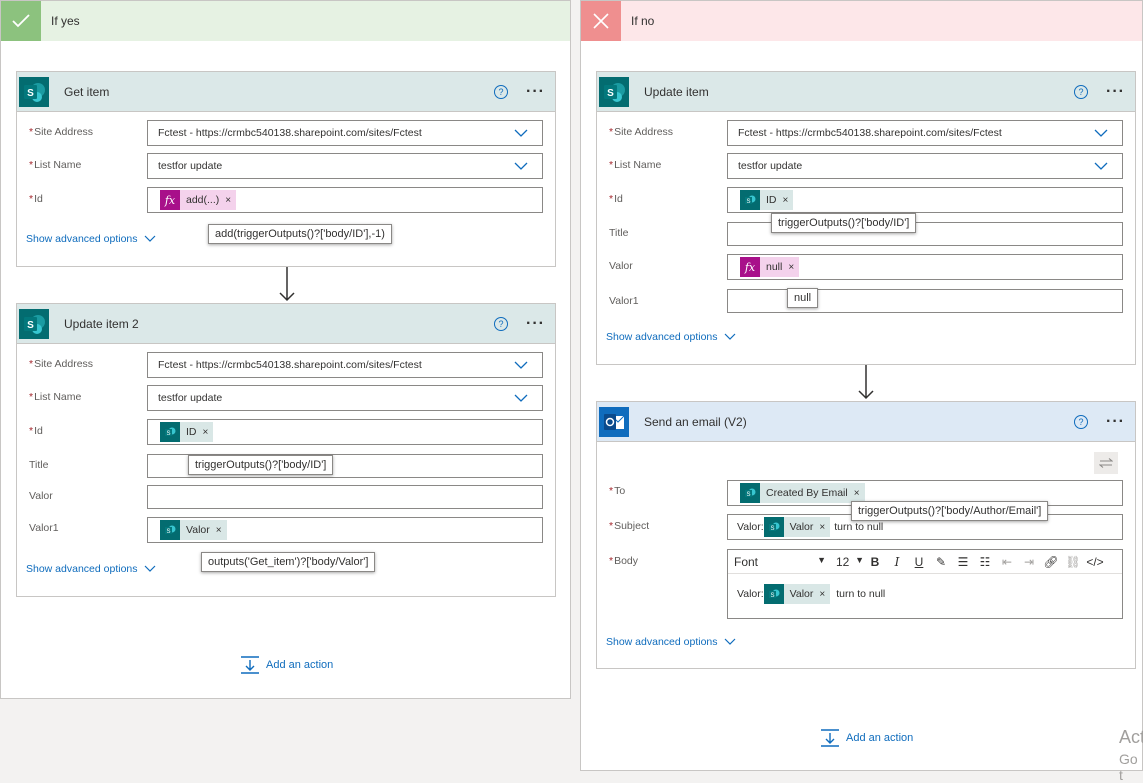 Image resolution: width=1143 pixels, height=783 pixels. What do you see at coordinates (770, 267) in the screenshot?
I see `expression-token: fx null ×` at bounding box center [770, 267].